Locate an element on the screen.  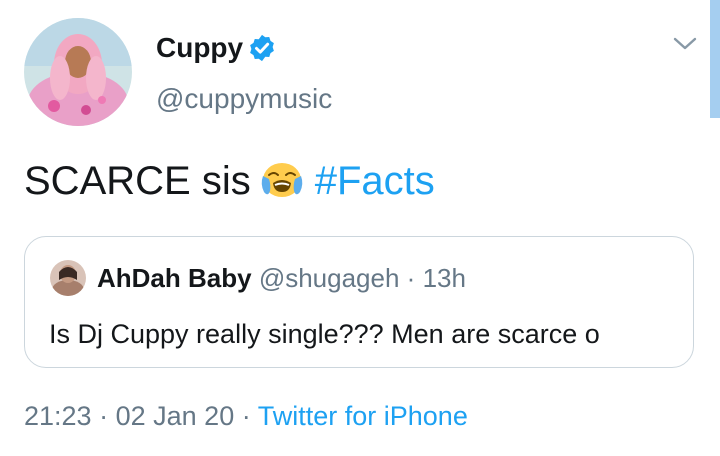
tweet-source-link: Twitter for iPhone is located at coordinates (363, 416).